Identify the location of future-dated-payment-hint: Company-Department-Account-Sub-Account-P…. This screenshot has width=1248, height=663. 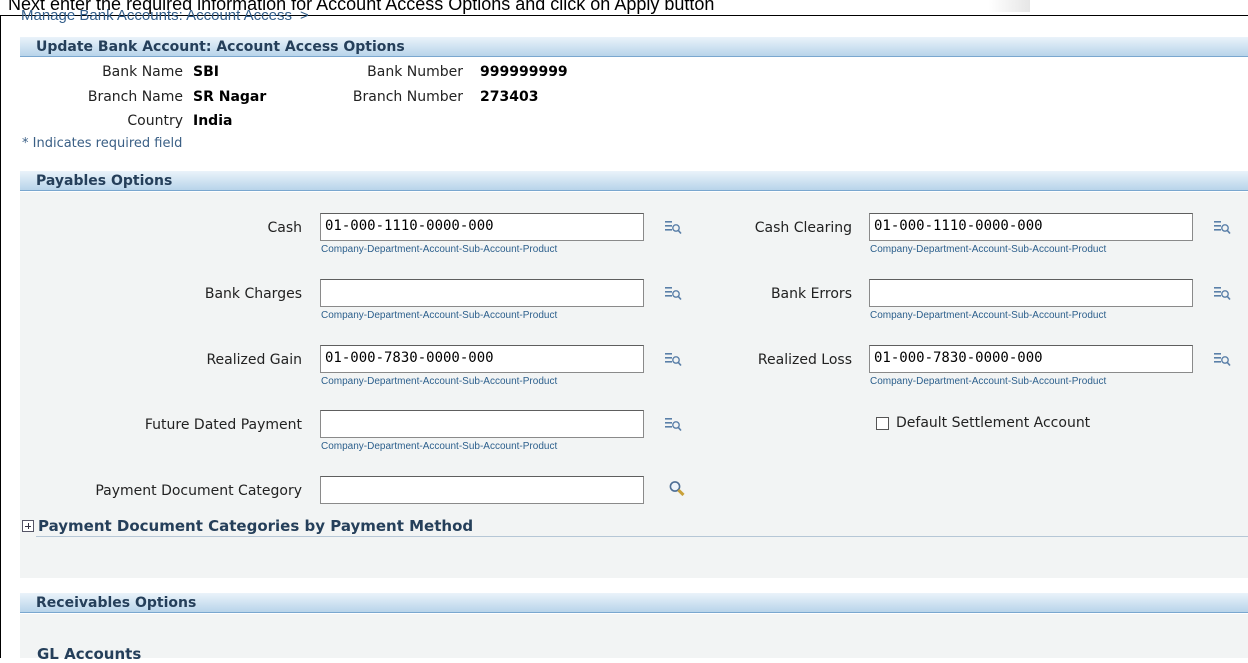
(439, 446).